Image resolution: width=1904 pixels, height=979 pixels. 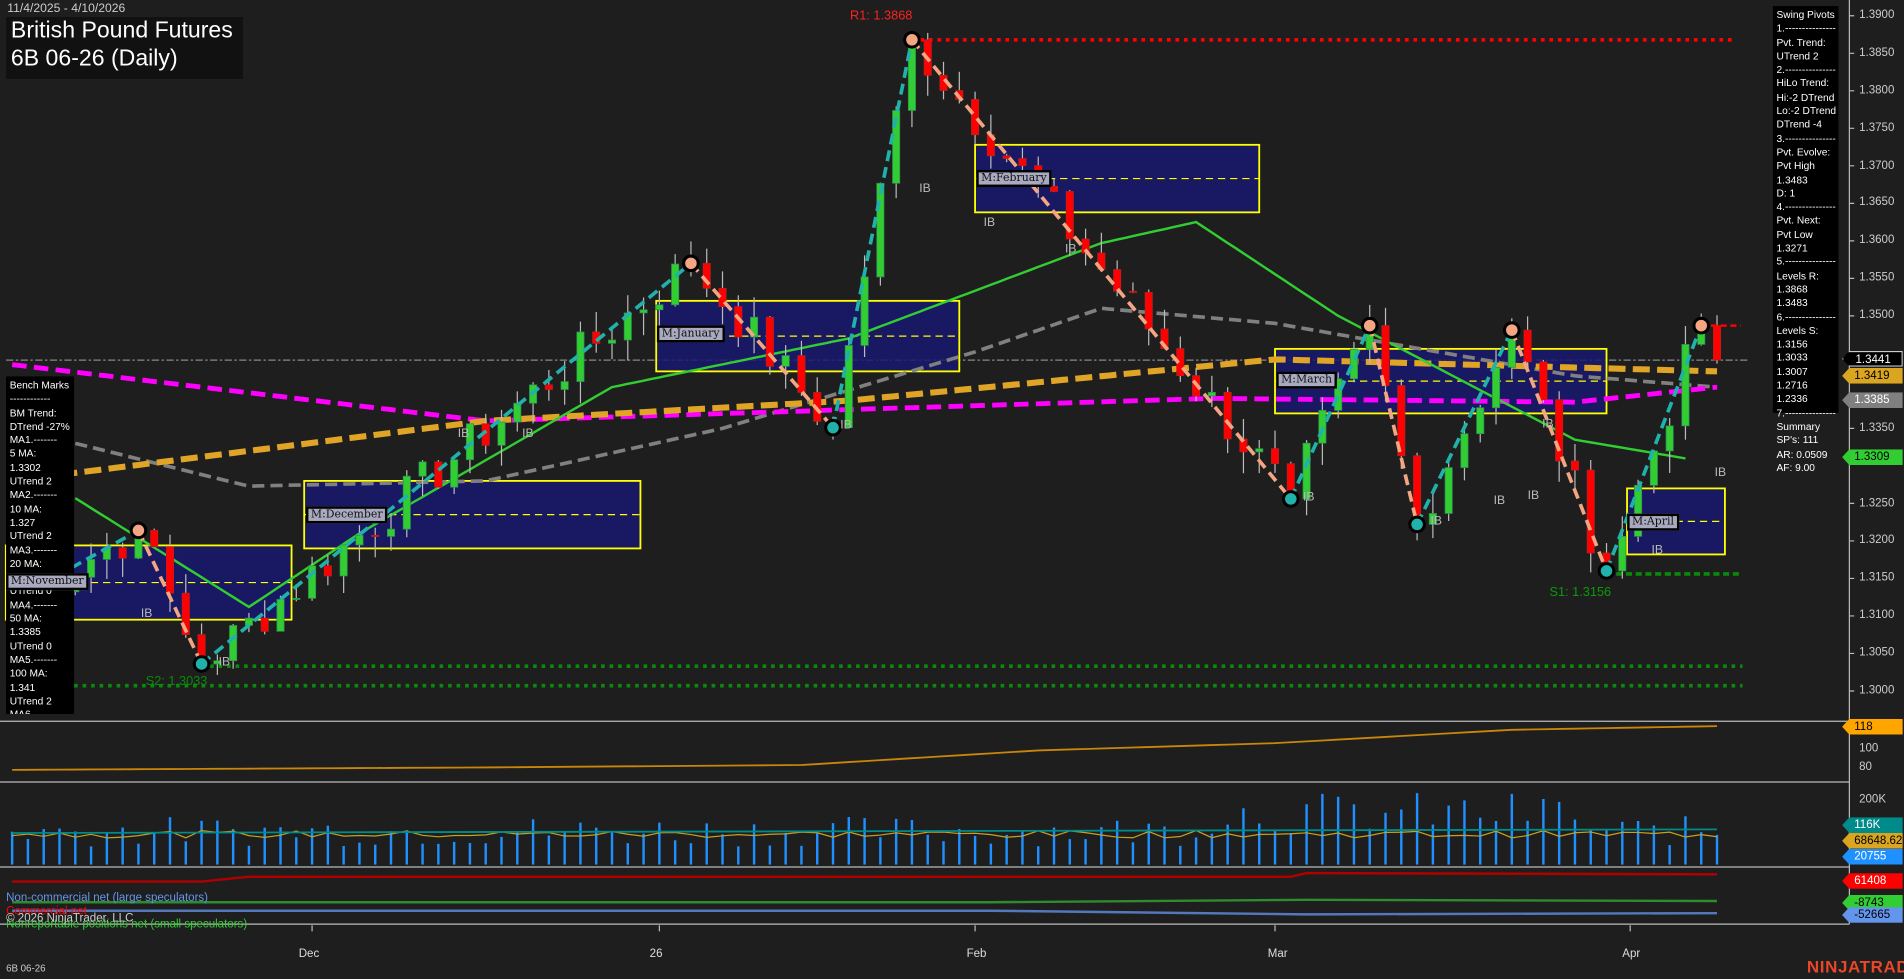 I want to click on bench_marks-line: 100 MA:, so click(x=28, y=673).